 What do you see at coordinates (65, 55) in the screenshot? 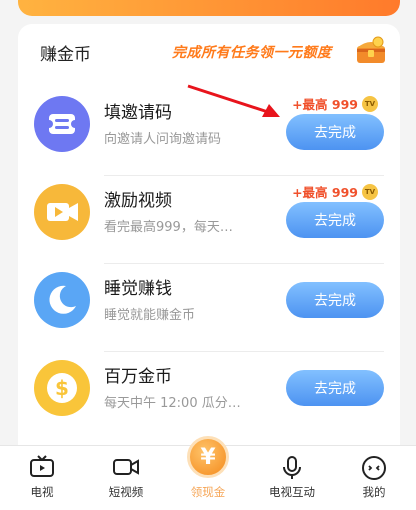
I see `section-title: 赚金币` at bounding box center [65, 55].